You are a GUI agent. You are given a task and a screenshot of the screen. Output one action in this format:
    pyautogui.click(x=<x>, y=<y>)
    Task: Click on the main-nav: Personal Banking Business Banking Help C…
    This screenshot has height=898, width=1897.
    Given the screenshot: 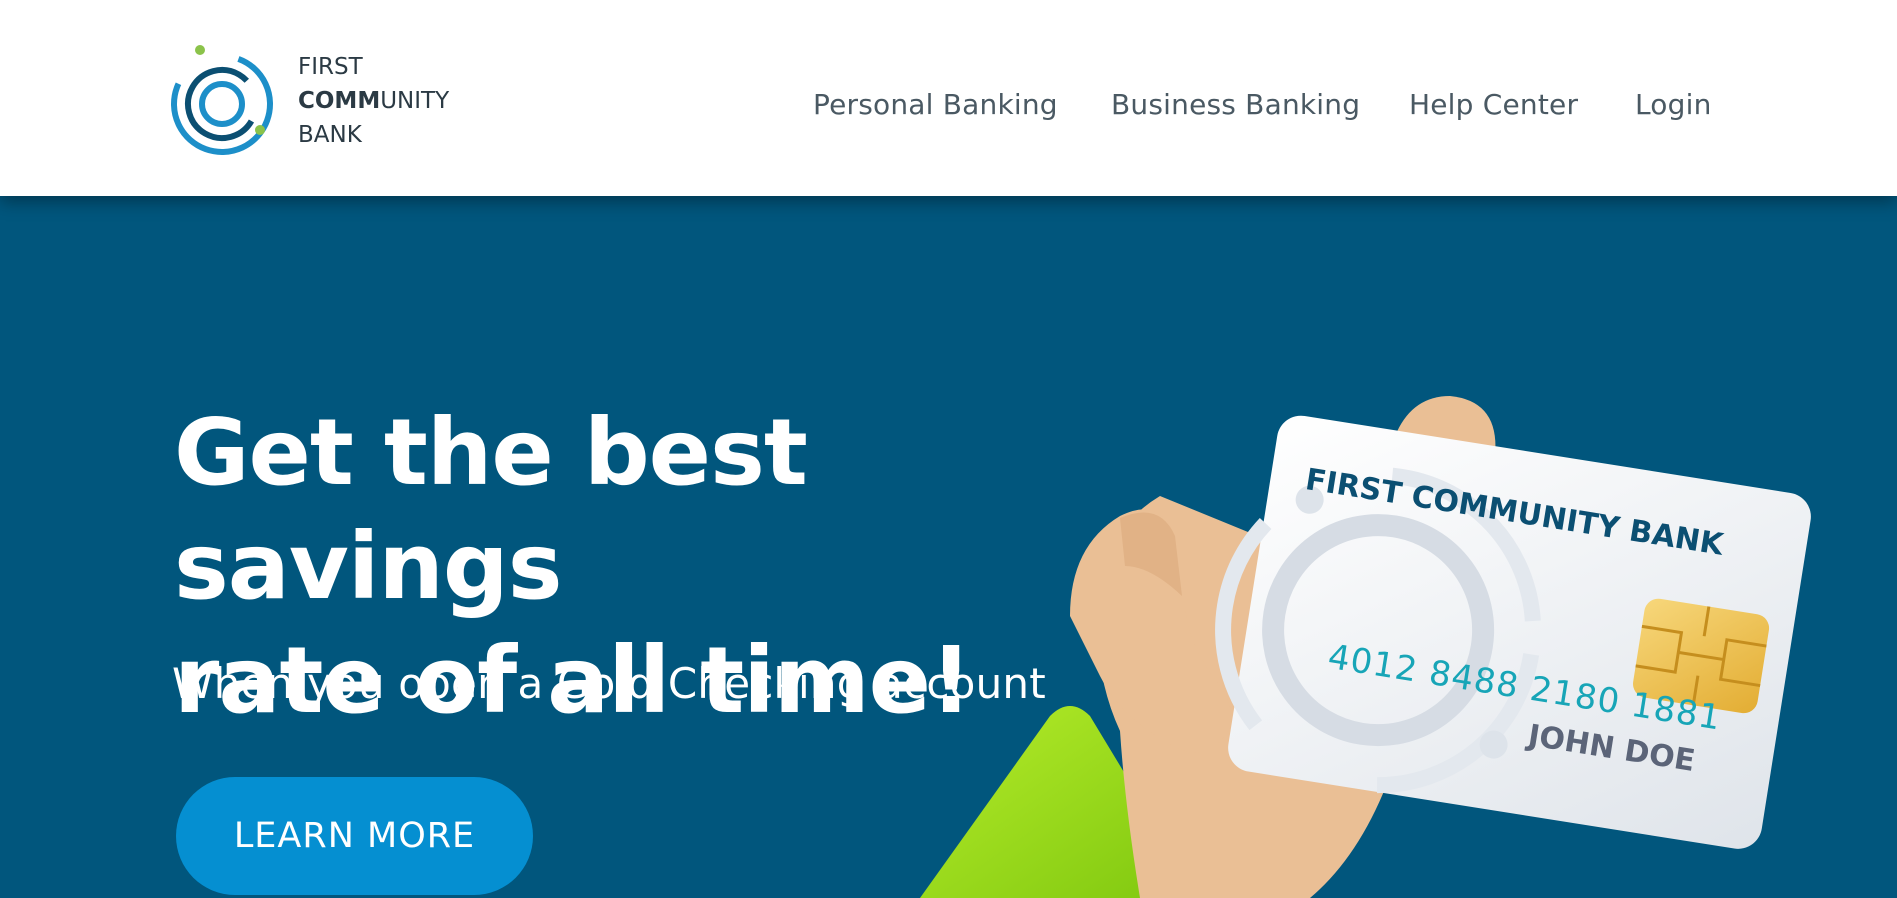 What is the action you would take?
    pyautogui.click(x=948, y=108)
    